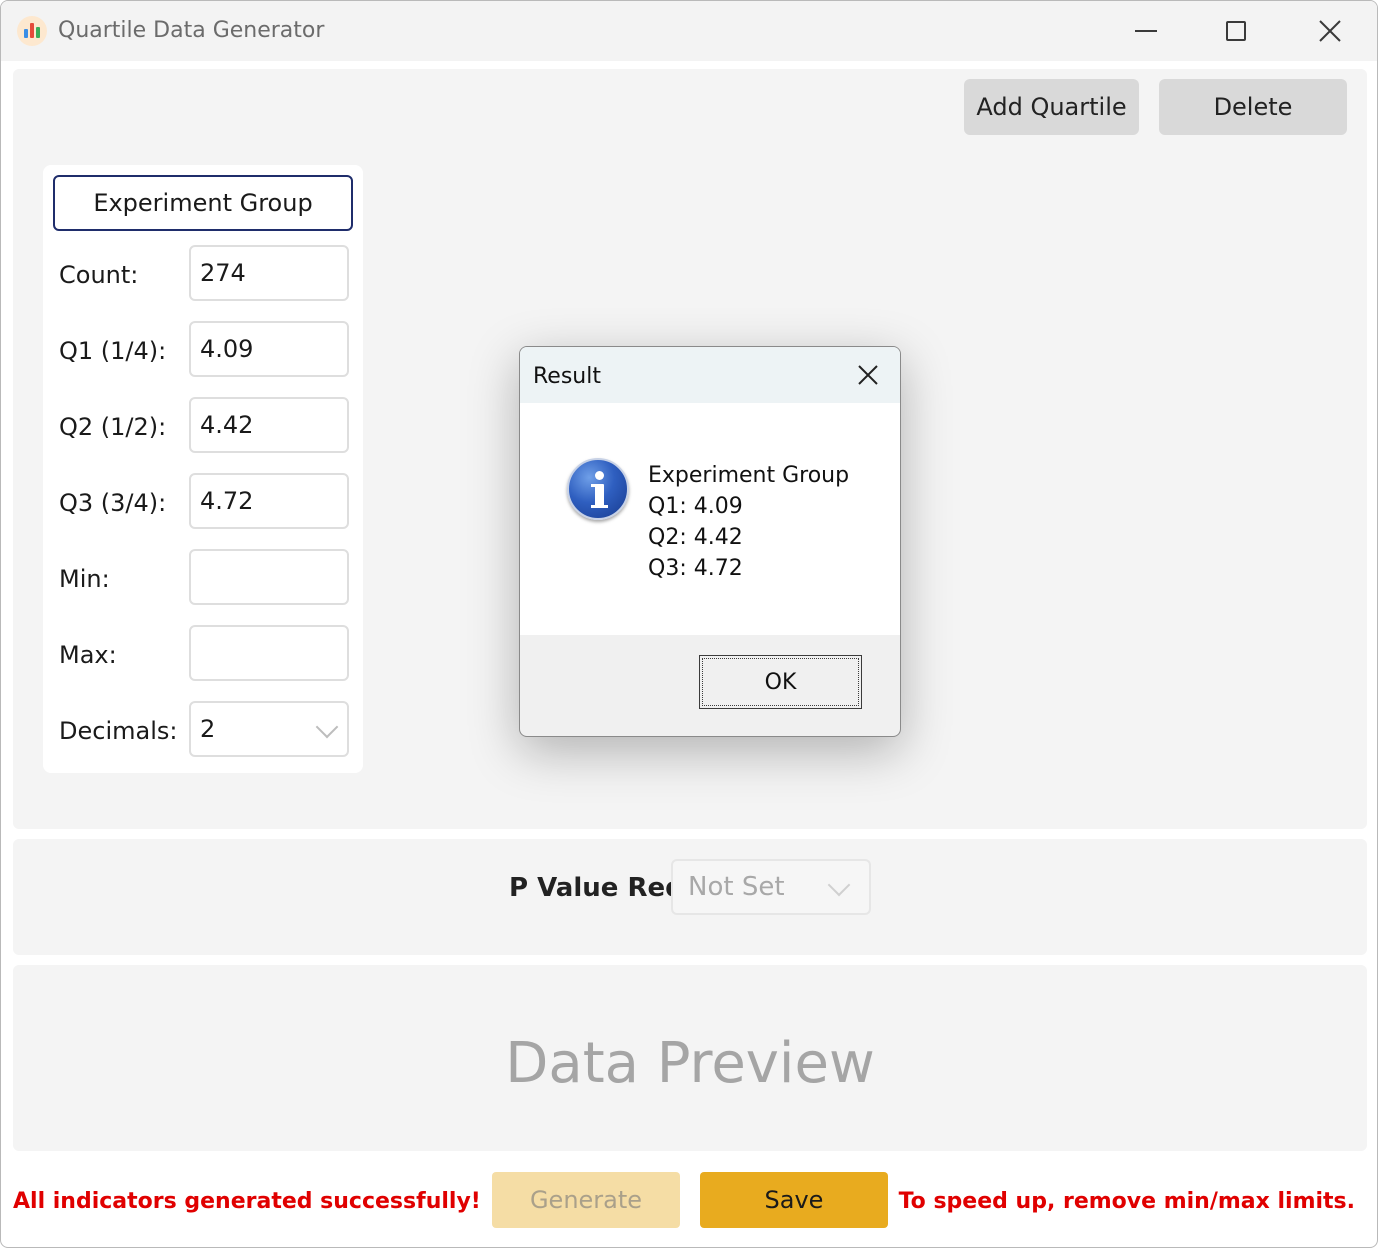  I want to click on dialog-title-bar: Result, so click(710, 375).